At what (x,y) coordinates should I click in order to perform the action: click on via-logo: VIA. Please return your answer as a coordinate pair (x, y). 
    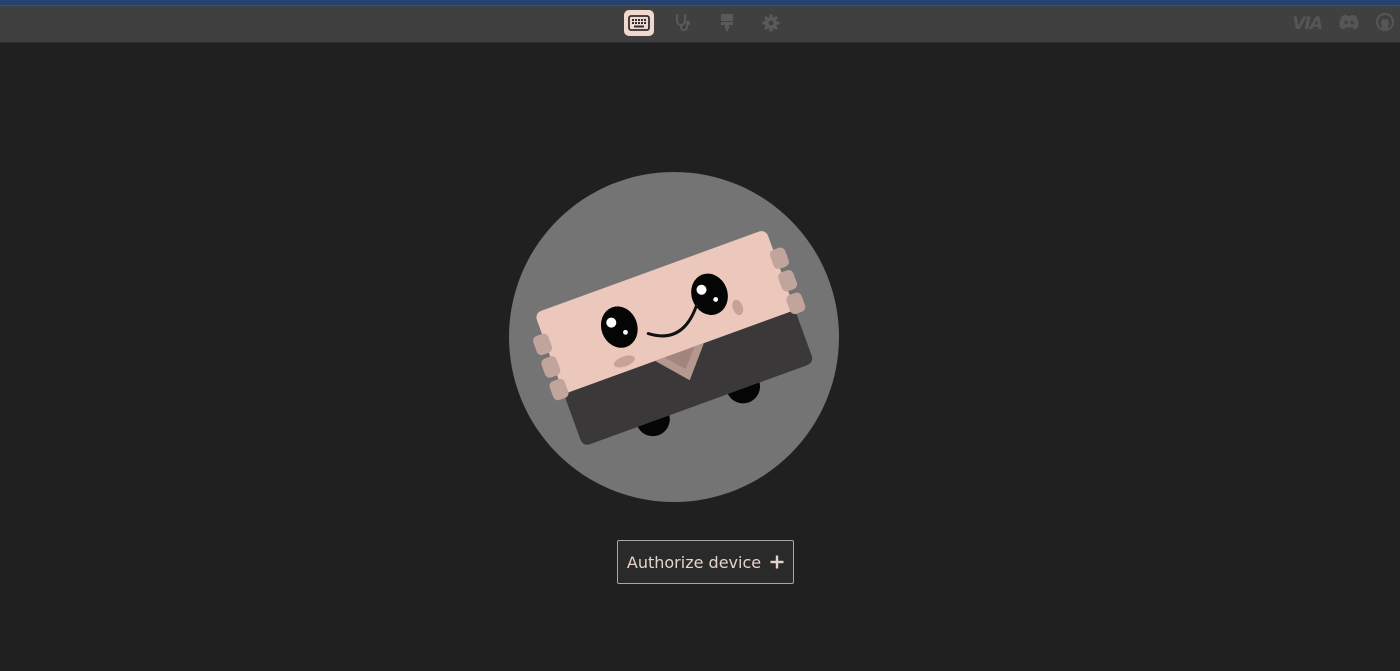
    Looking at the image, I should click on (1307, 24).